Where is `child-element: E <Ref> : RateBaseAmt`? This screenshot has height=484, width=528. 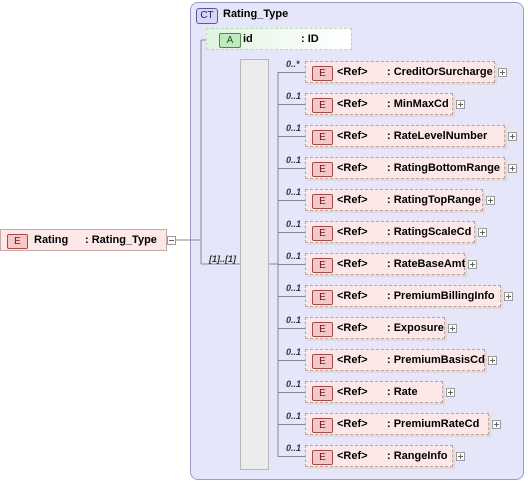 child-element: E <Ref> : RateBaseAmt is located at coordinates (385, 264).